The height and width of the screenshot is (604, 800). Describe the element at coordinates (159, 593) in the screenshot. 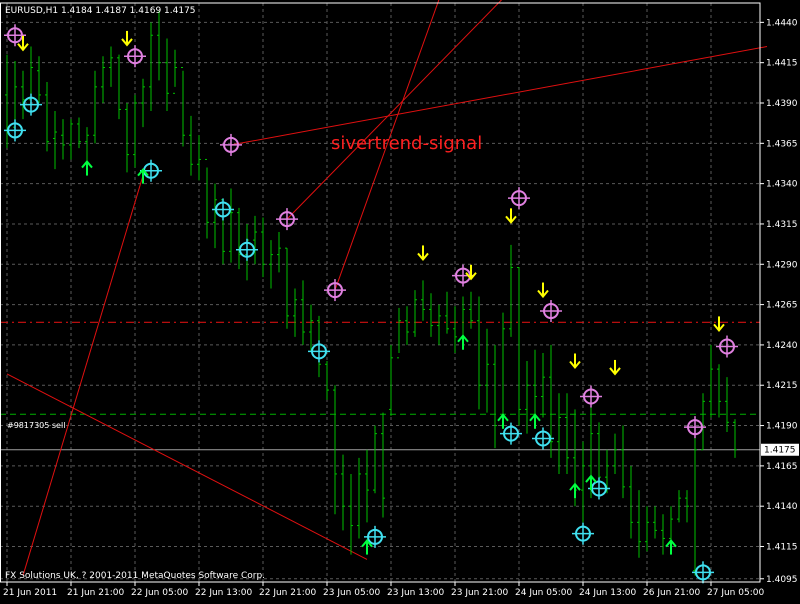

I see `x-tick-label: 22 Jun 05:00` at that location.